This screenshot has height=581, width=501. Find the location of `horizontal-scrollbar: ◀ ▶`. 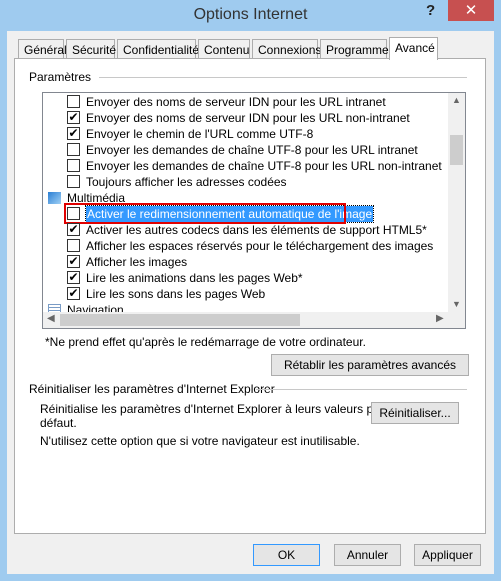

horizontal-scrollbar: ◀ ▶ is located at coordinates (254, 320).